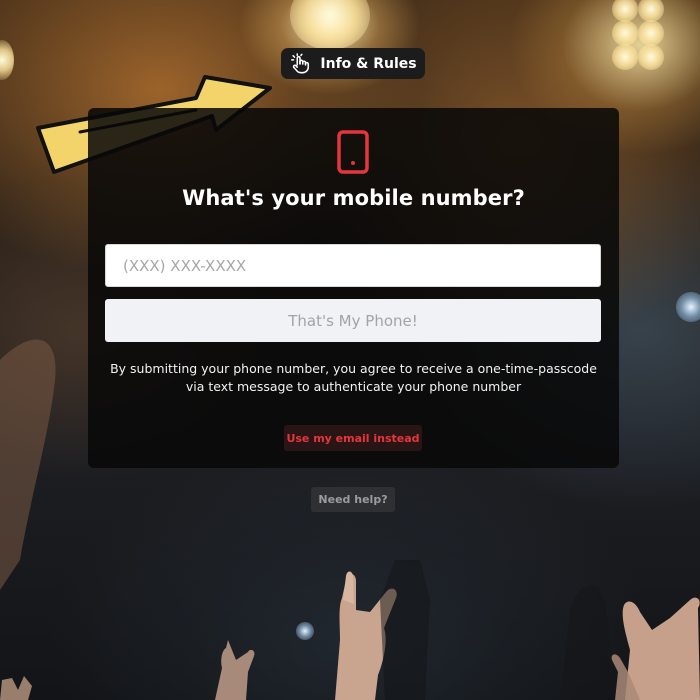 Image resolution: width=700 pixels, height=700 pixels. I want to click on info-rules-button: Info & Rules, so click(353, 63).